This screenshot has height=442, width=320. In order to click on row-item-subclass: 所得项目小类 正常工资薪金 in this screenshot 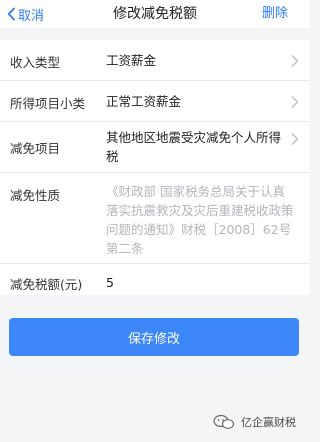, I will do `click(155, 101)`.